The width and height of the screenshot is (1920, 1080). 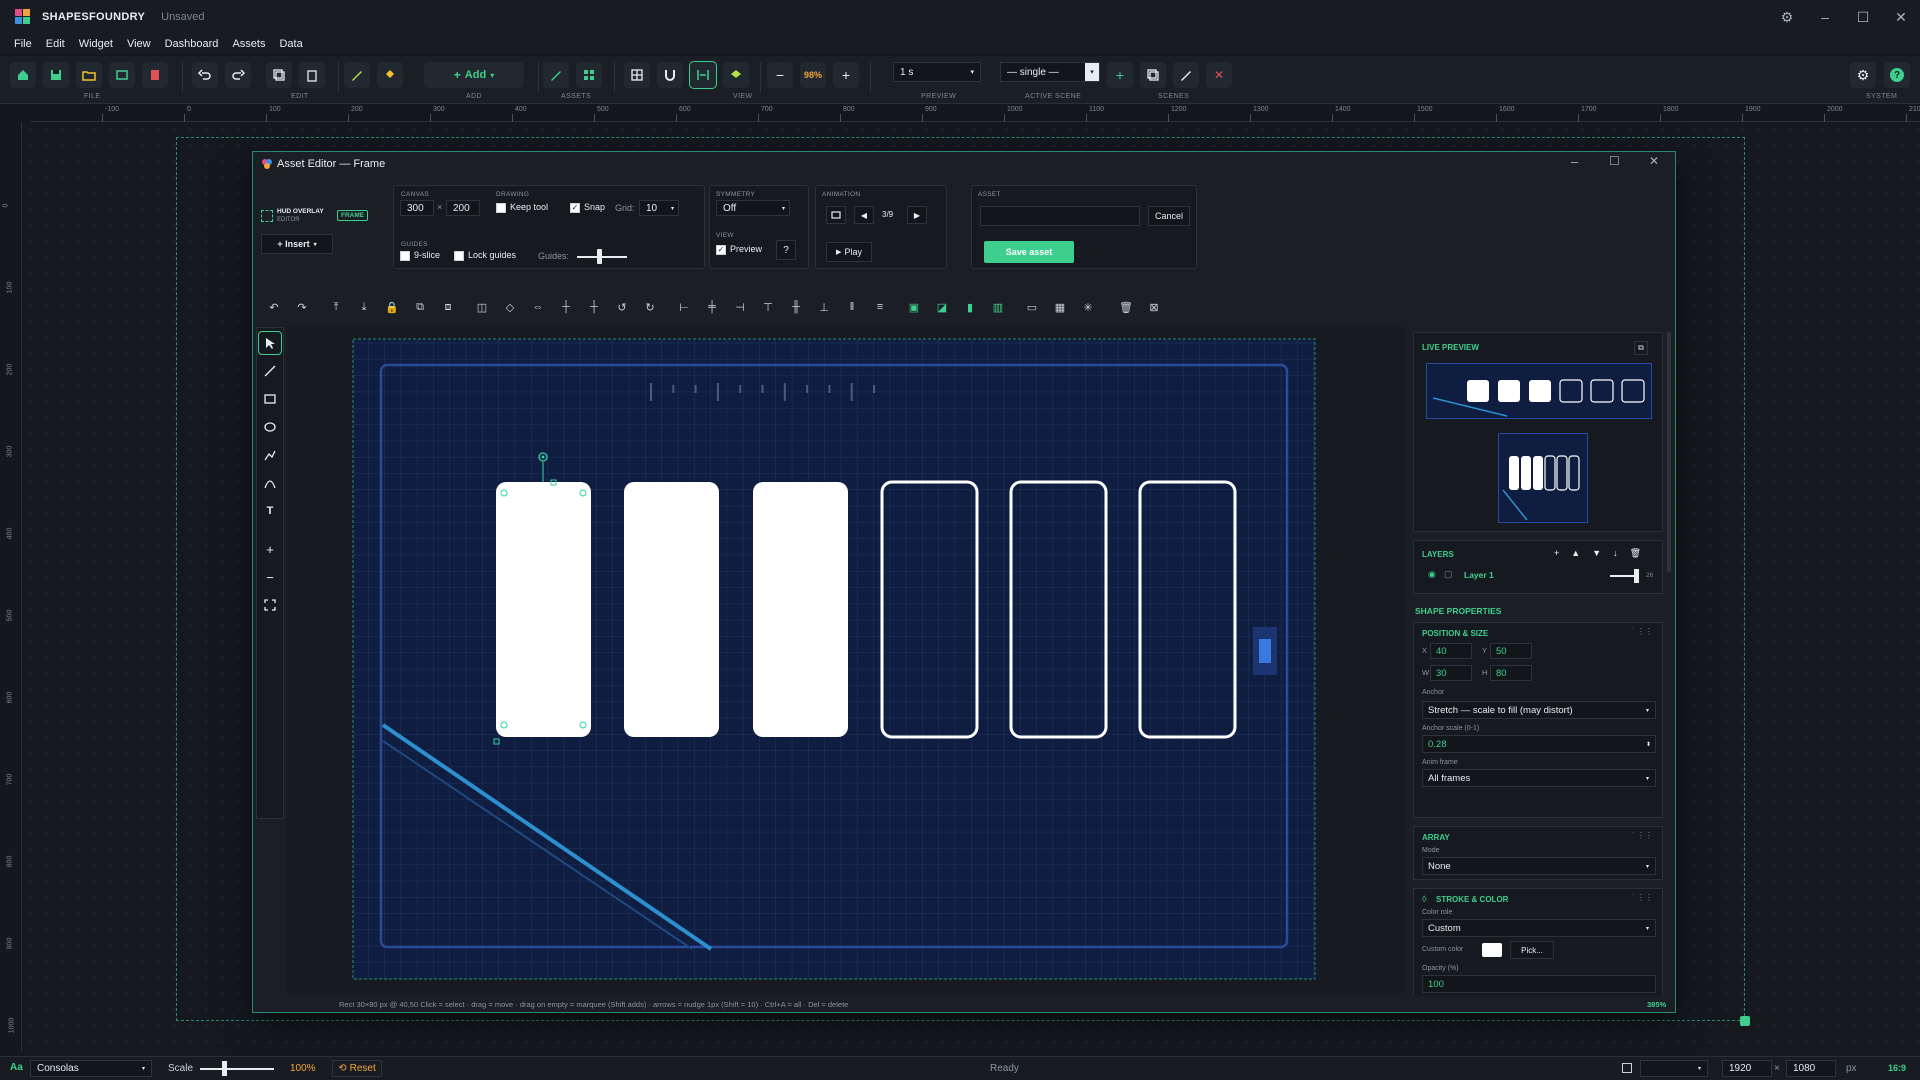 I want to click on height-input: 1080, so click(x=1811, y=1068).